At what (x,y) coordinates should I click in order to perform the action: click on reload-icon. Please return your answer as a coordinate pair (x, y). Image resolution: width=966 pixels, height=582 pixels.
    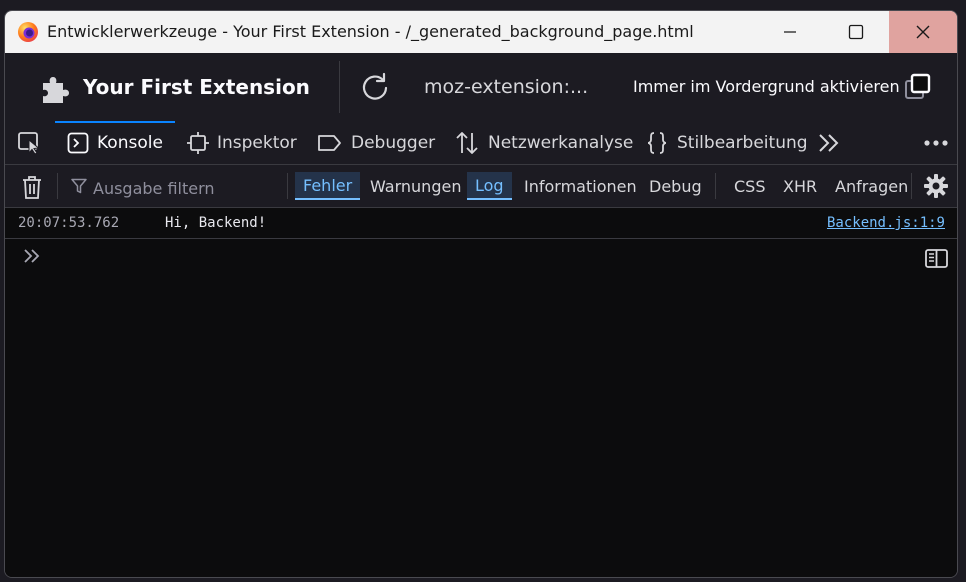
    Looking at the image, I should click on (375, 87).